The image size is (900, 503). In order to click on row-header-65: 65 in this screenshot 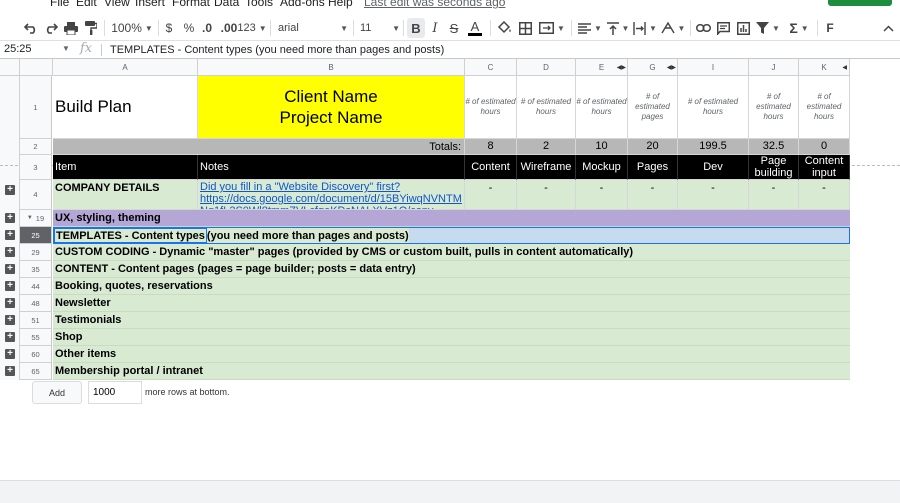, I will do `click(36, 371)`.